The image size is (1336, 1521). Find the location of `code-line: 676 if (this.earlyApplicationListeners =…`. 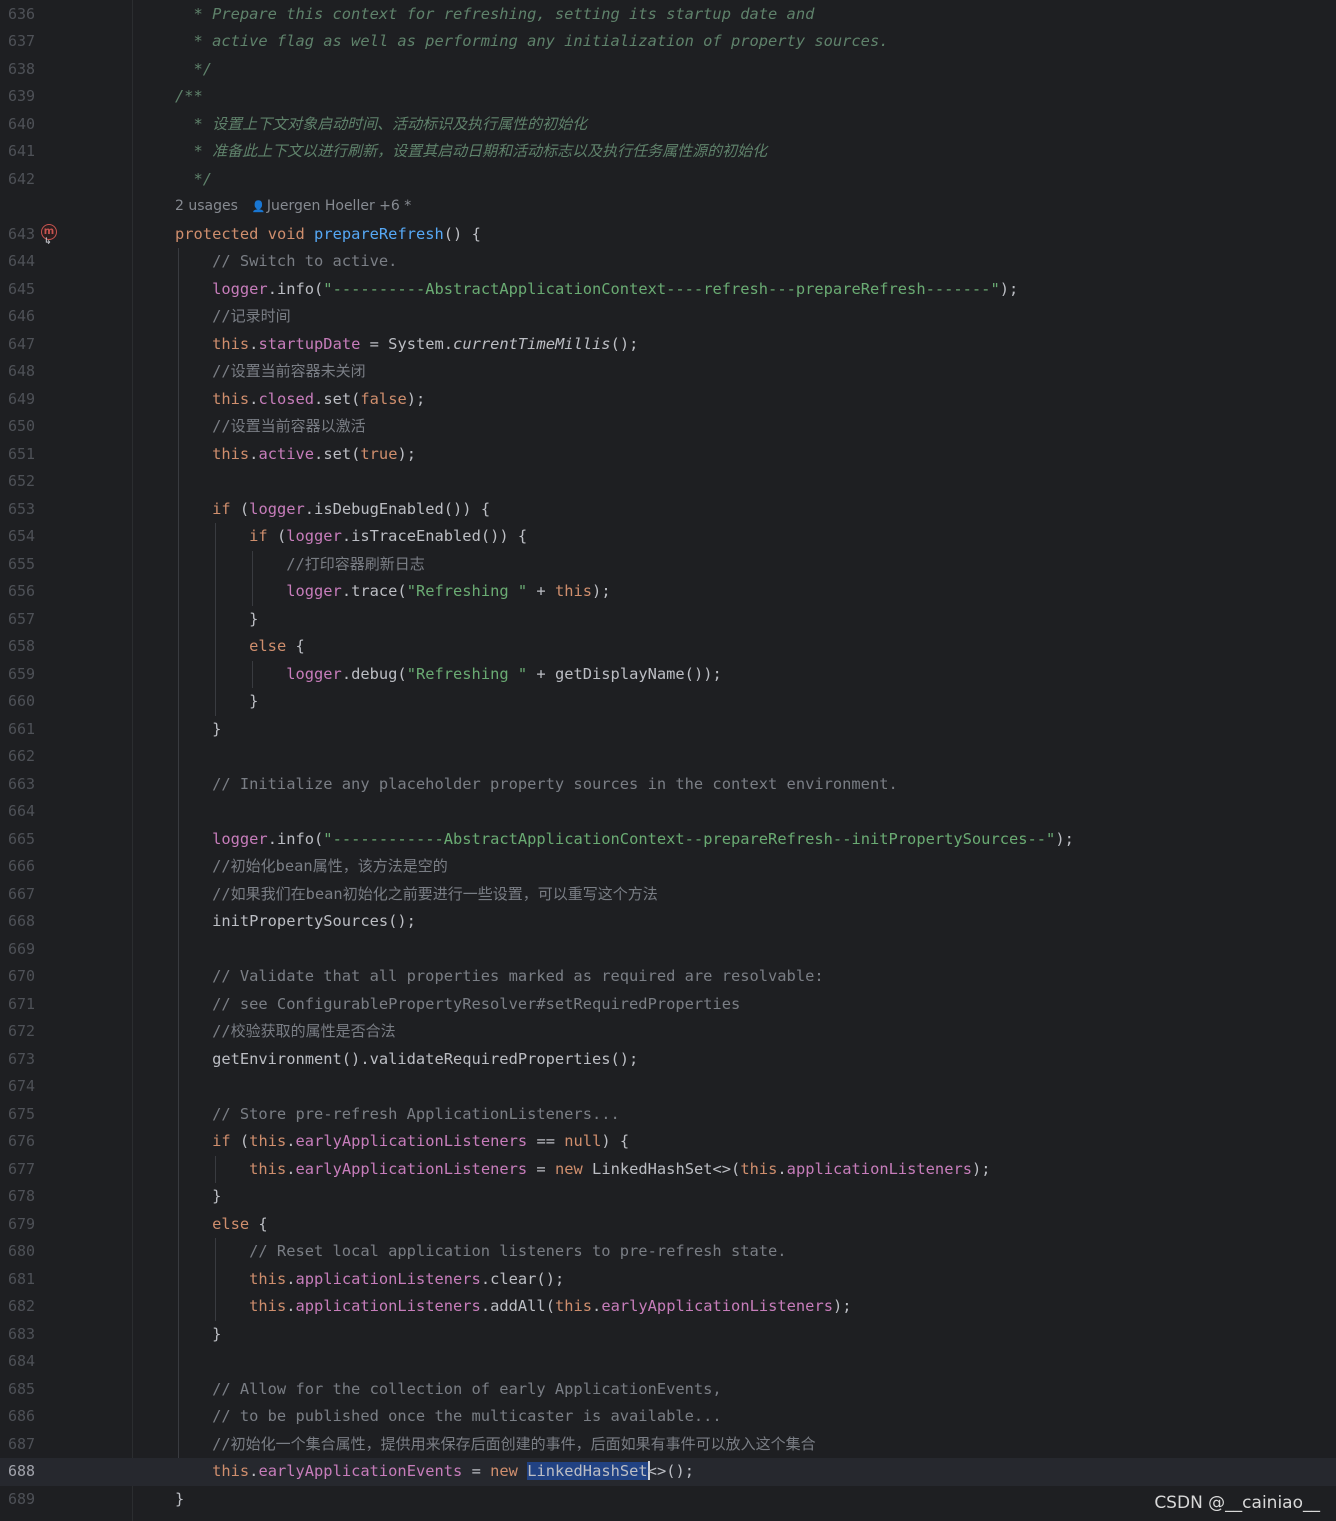

code-line: 676 if (this.earlyApplicationListeners =… is located at coordinates (668, 1142).